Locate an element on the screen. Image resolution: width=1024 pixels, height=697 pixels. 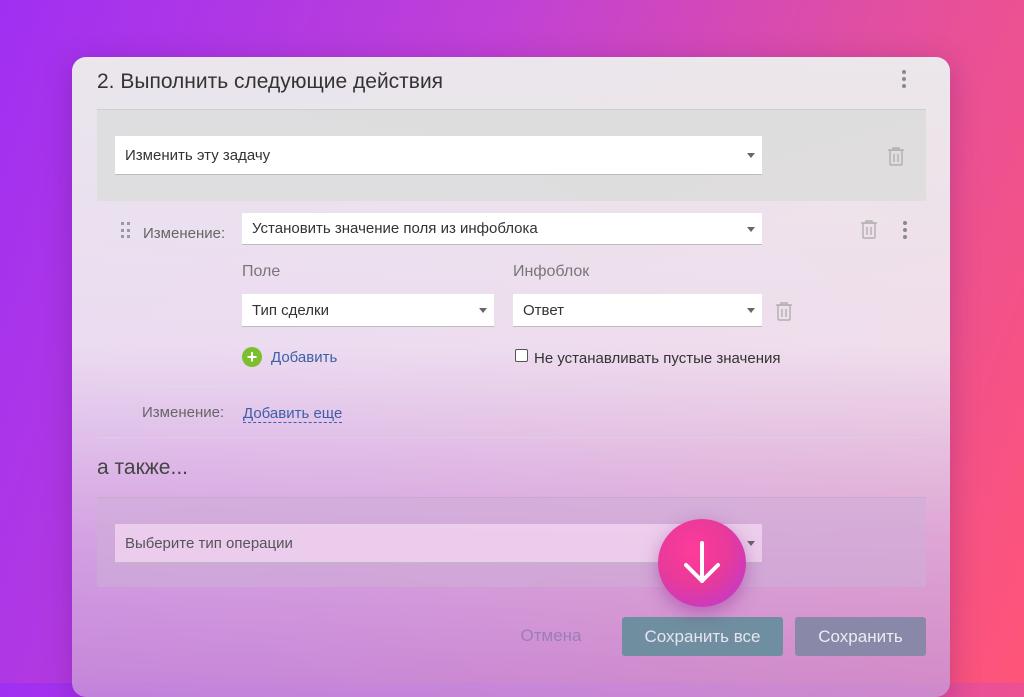
scroll-down-button is located at coordinates (702, 563).